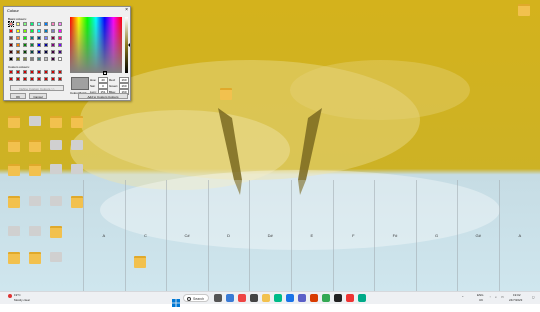  I want to click on edge-icon, so click(230, 298).